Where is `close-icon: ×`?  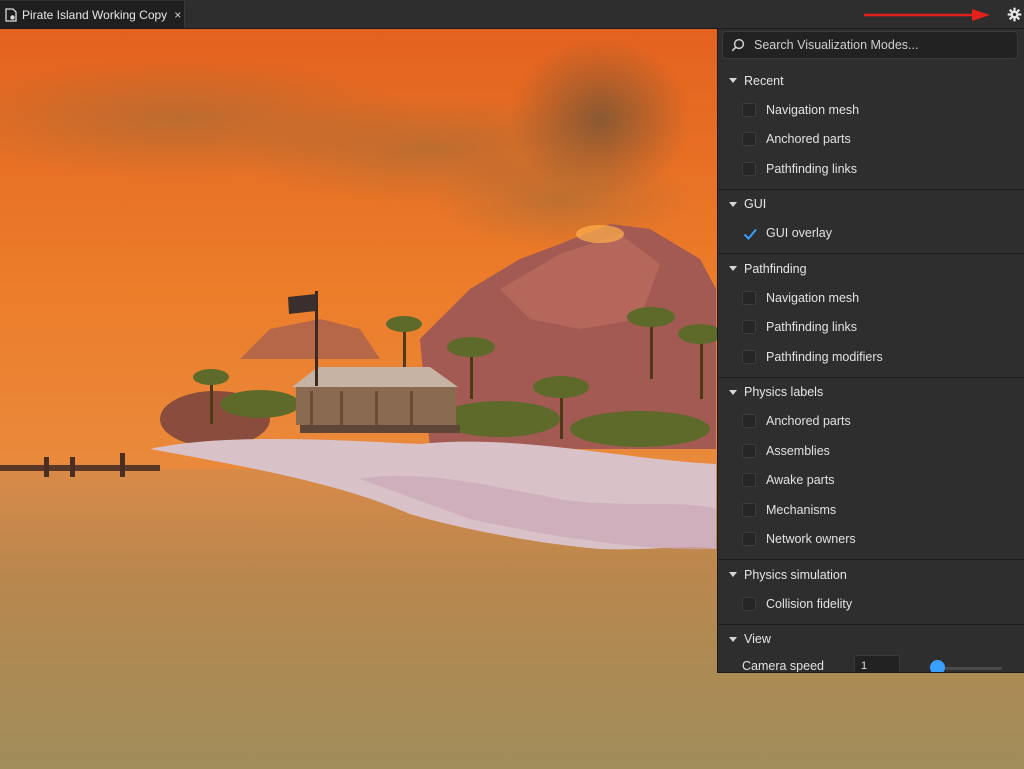
close-icon: × is located at coordinates (177, 15).